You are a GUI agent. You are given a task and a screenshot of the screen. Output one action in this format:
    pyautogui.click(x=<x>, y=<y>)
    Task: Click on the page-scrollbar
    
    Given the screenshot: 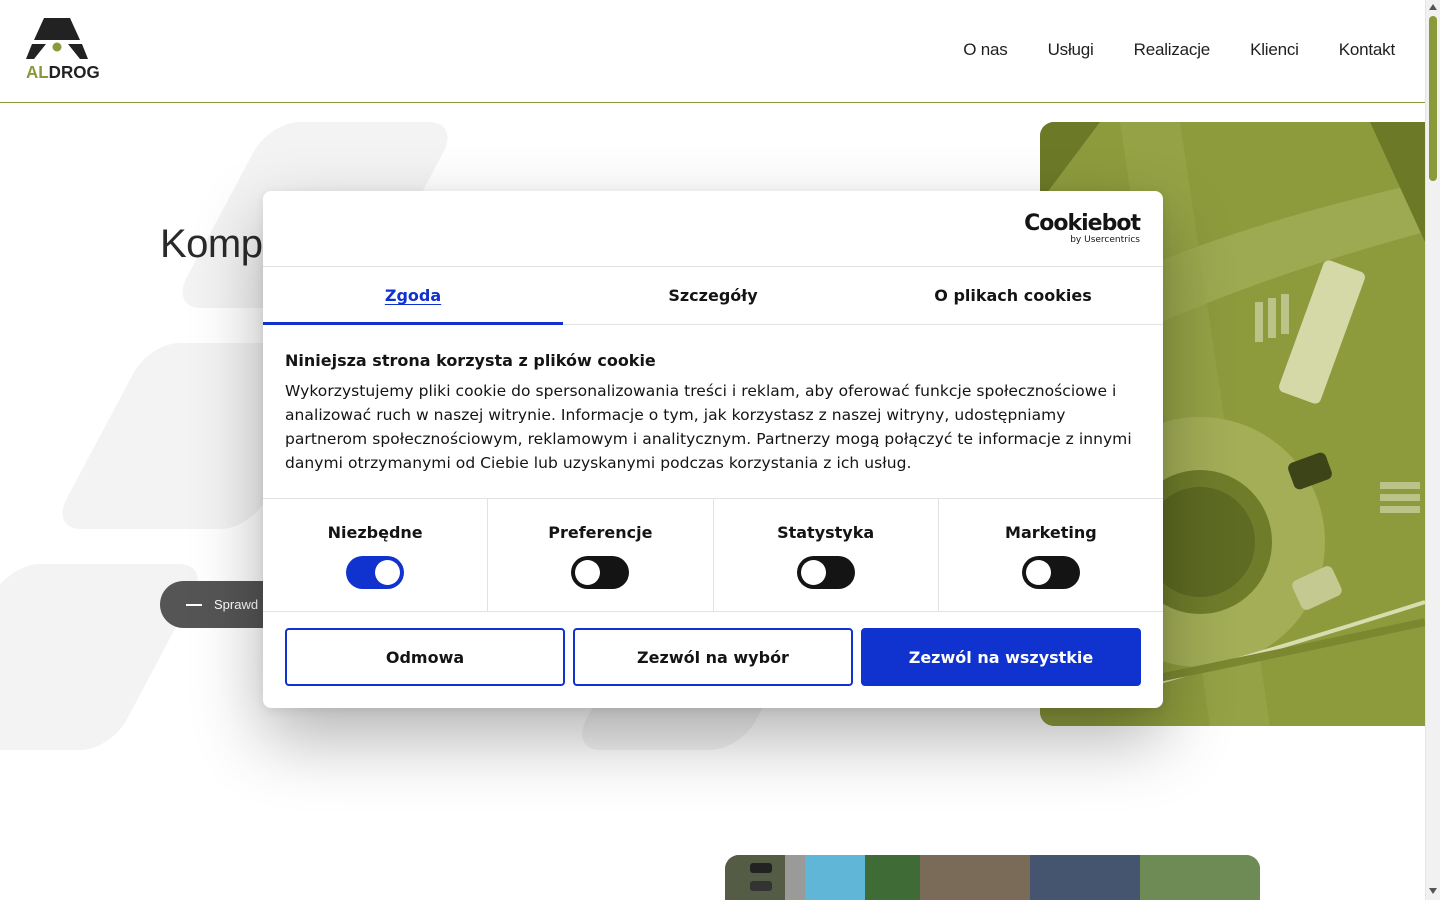 What is the action you would take?
    pyautogui.click(x=1432, y=450)
    